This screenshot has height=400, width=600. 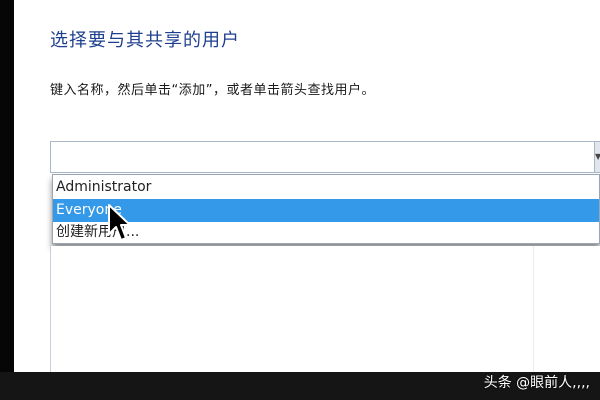 What do you see at coordinates (533, 309) in the screenshot?
I see `list-column-divider` at bounding box center [533, 309].